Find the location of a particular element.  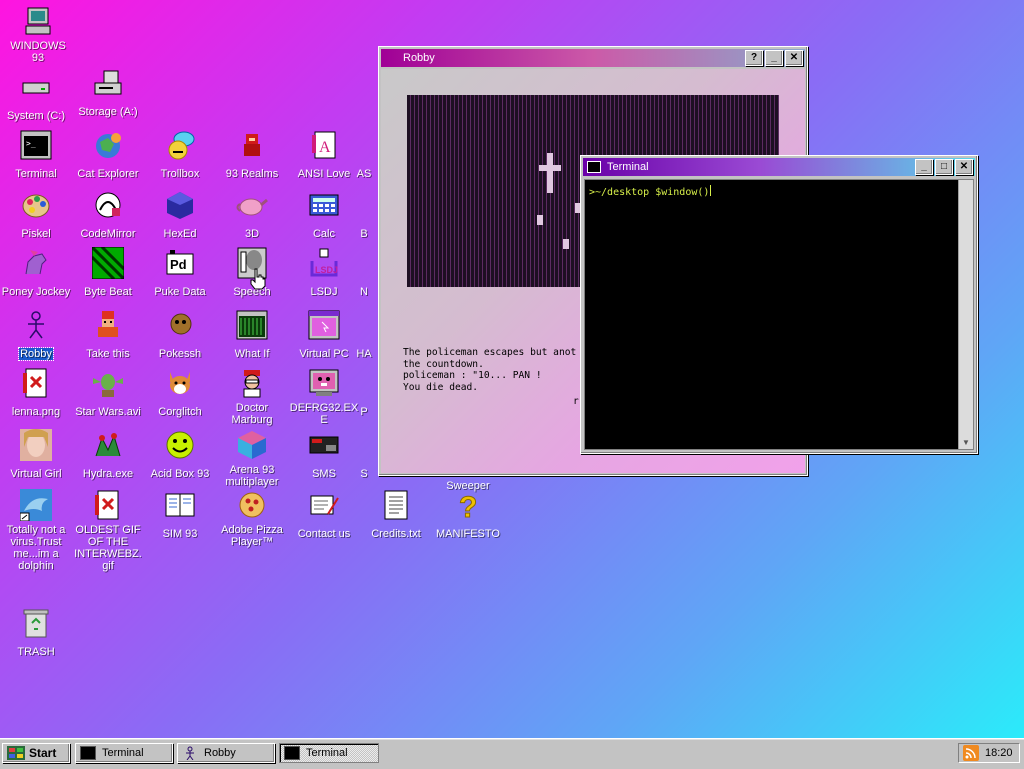

icon-label: Storage (A:) is located at coordinates (108, 112).